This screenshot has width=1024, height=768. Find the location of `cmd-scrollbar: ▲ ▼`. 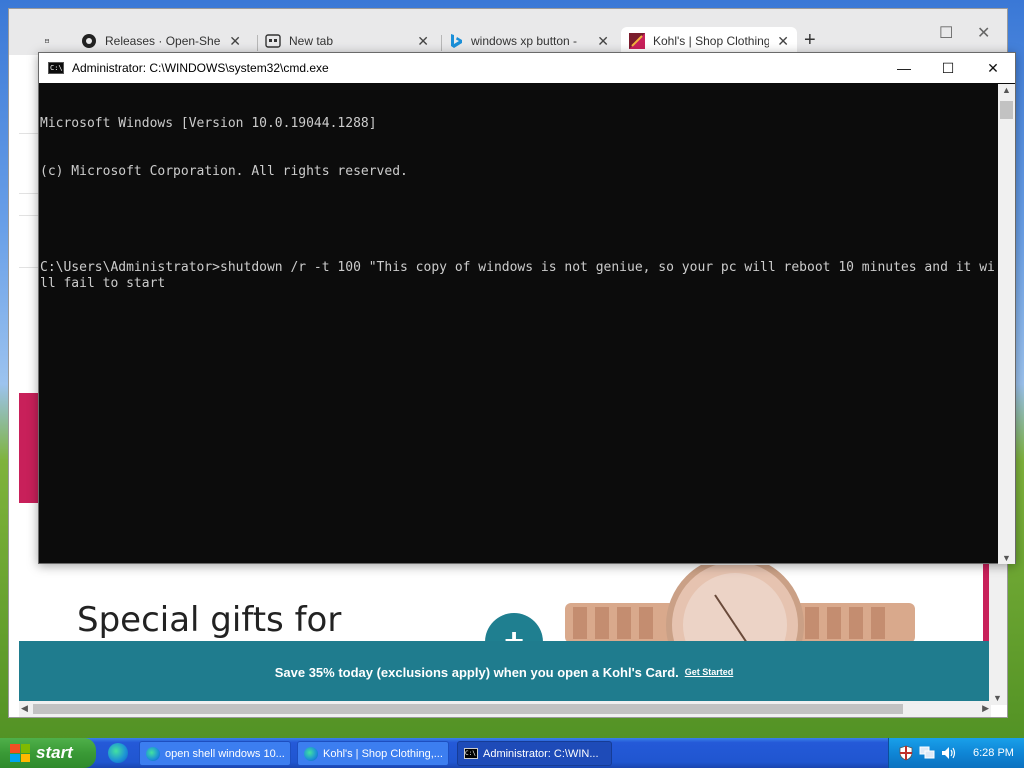

cmd-scrollbar: ▲ ▼ is located at coordinates (1006, 324).